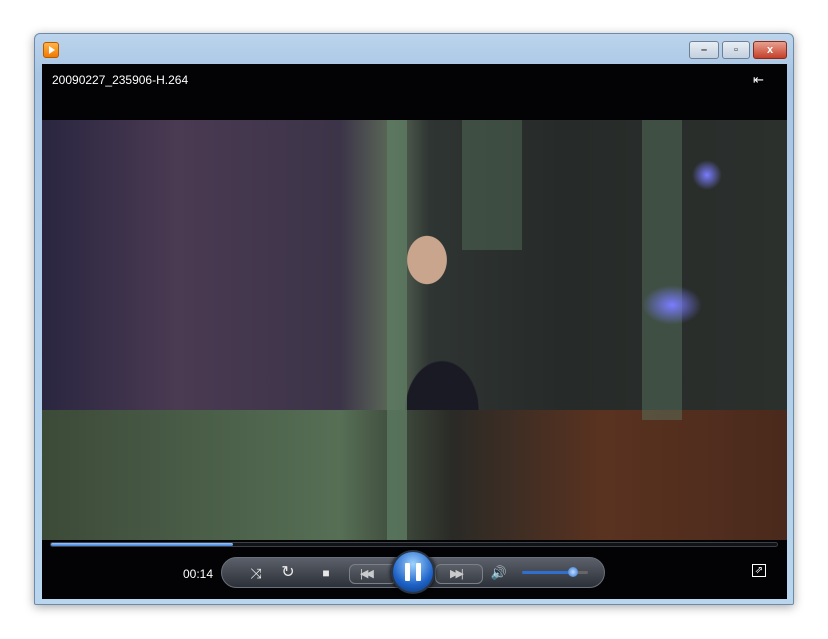 This screenshot has height=639, width=828. I want to click on previous-button: |◀◀, so click(373, 574).